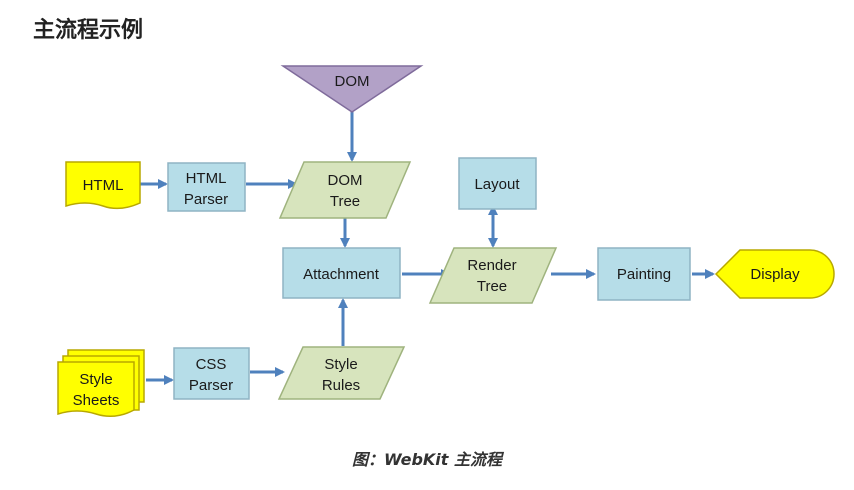 This screenshot has width=854, height=490. What do you see at coordinates (206, 199) in the screenshot?
I see `html-parser-line2: Parser` at bounding box center [206, 199].